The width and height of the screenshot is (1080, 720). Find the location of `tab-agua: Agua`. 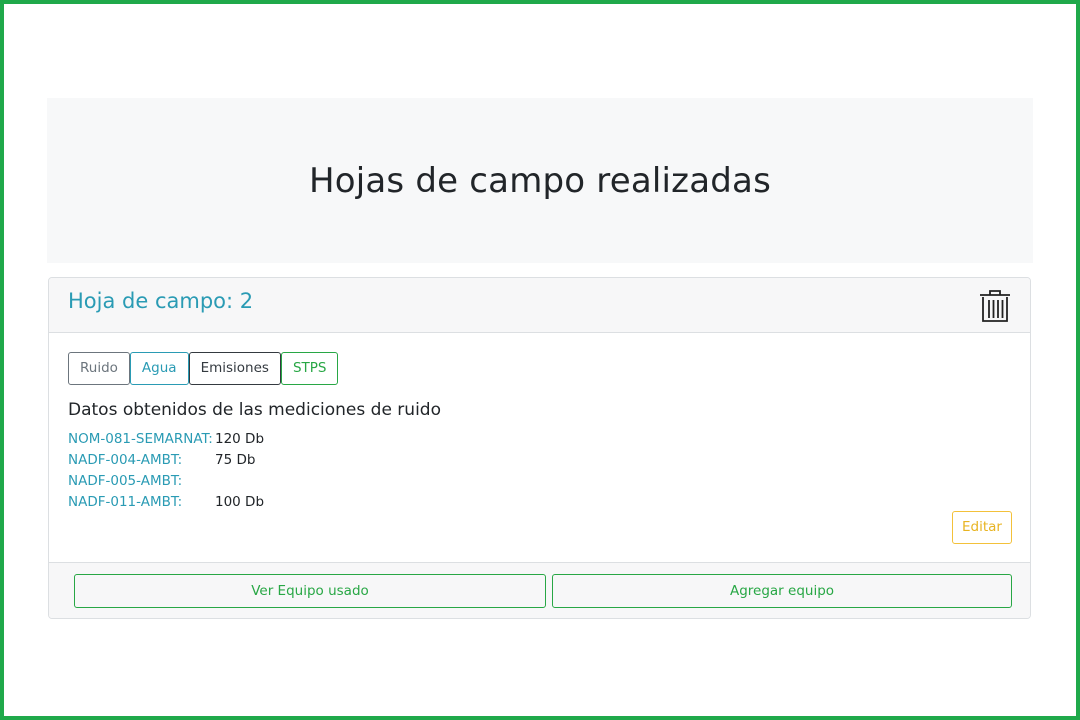

tab-agua: Agua is located at coordinates (159, 368).